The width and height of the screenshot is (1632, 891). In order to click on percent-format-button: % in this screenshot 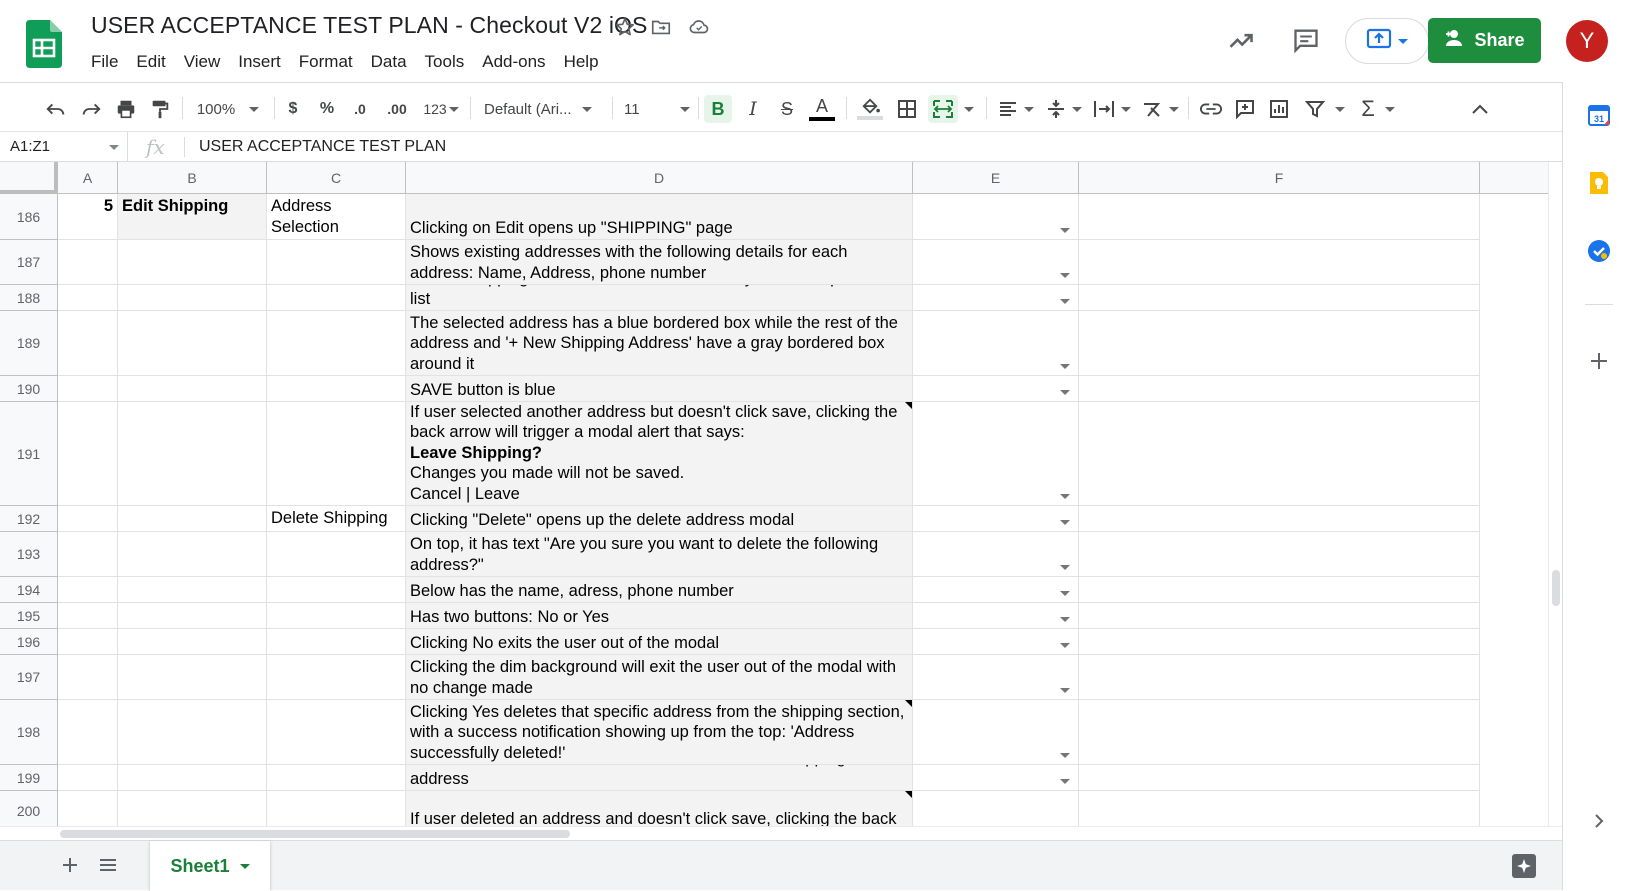, I will do `click(327, 109)`.